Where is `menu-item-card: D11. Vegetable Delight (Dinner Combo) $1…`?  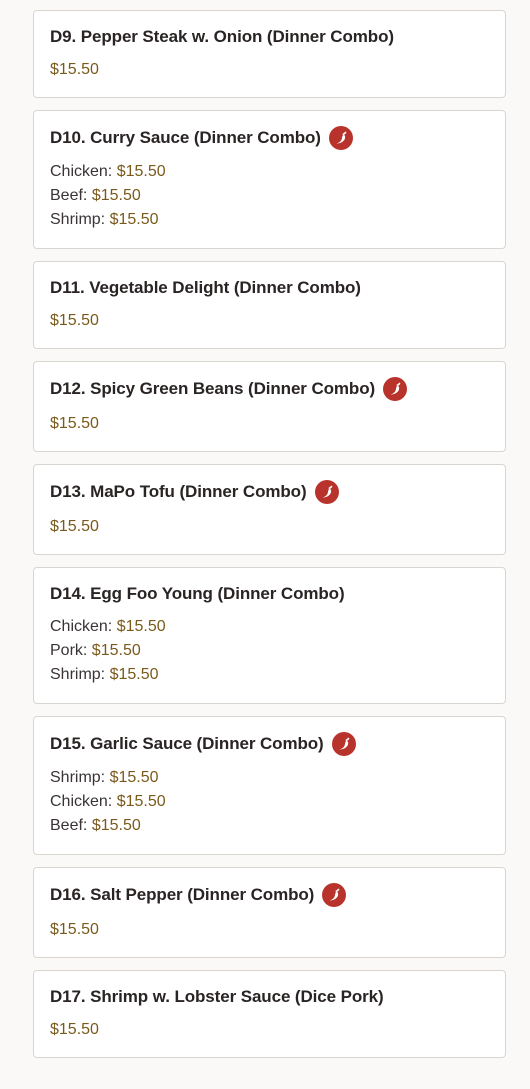 menu-item-card: D11. Vegetable Delight (Dinner Combo) $1… is located at coordinates (269, 305).